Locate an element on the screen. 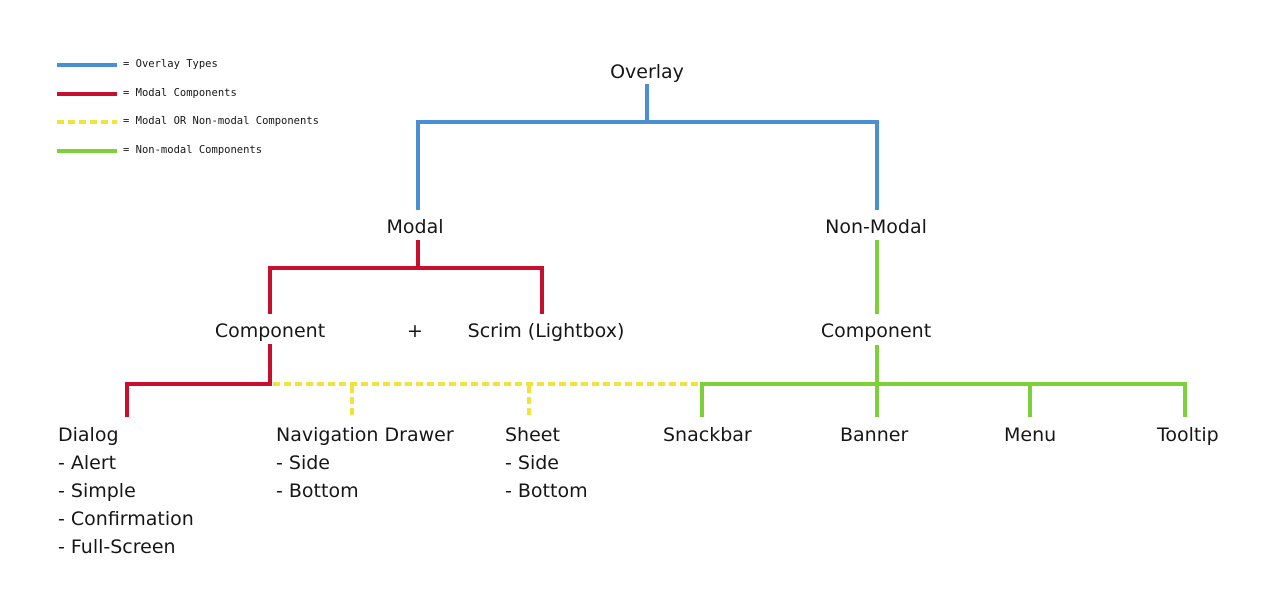 This screenshot has height=616, width=1280. connector-overlay-branch is located at coordinates (647, 165).